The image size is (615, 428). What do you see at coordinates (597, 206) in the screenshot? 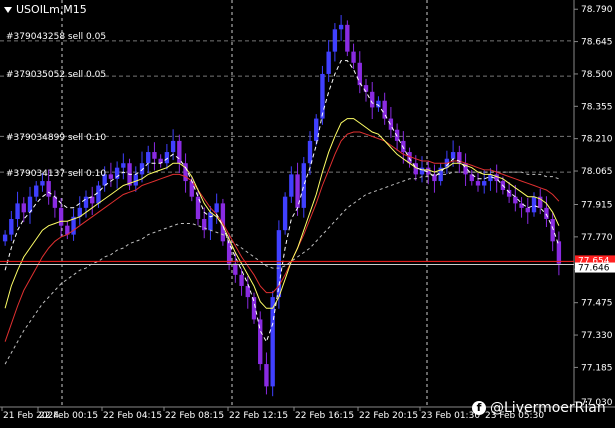
I see `y-tick-label: 77.915` at bounding box center [597, 206].